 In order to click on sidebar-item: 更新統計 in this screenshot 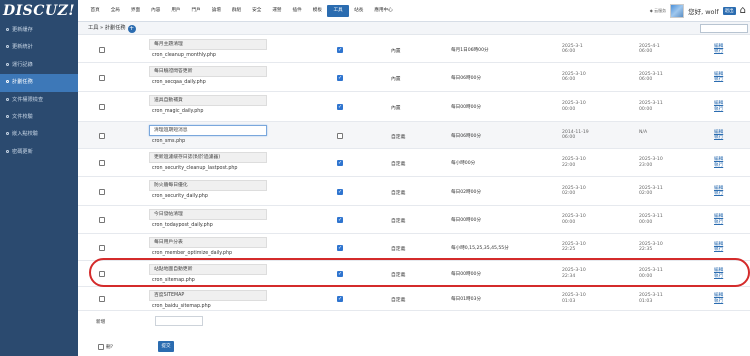, I will do `click(39, 47)`.